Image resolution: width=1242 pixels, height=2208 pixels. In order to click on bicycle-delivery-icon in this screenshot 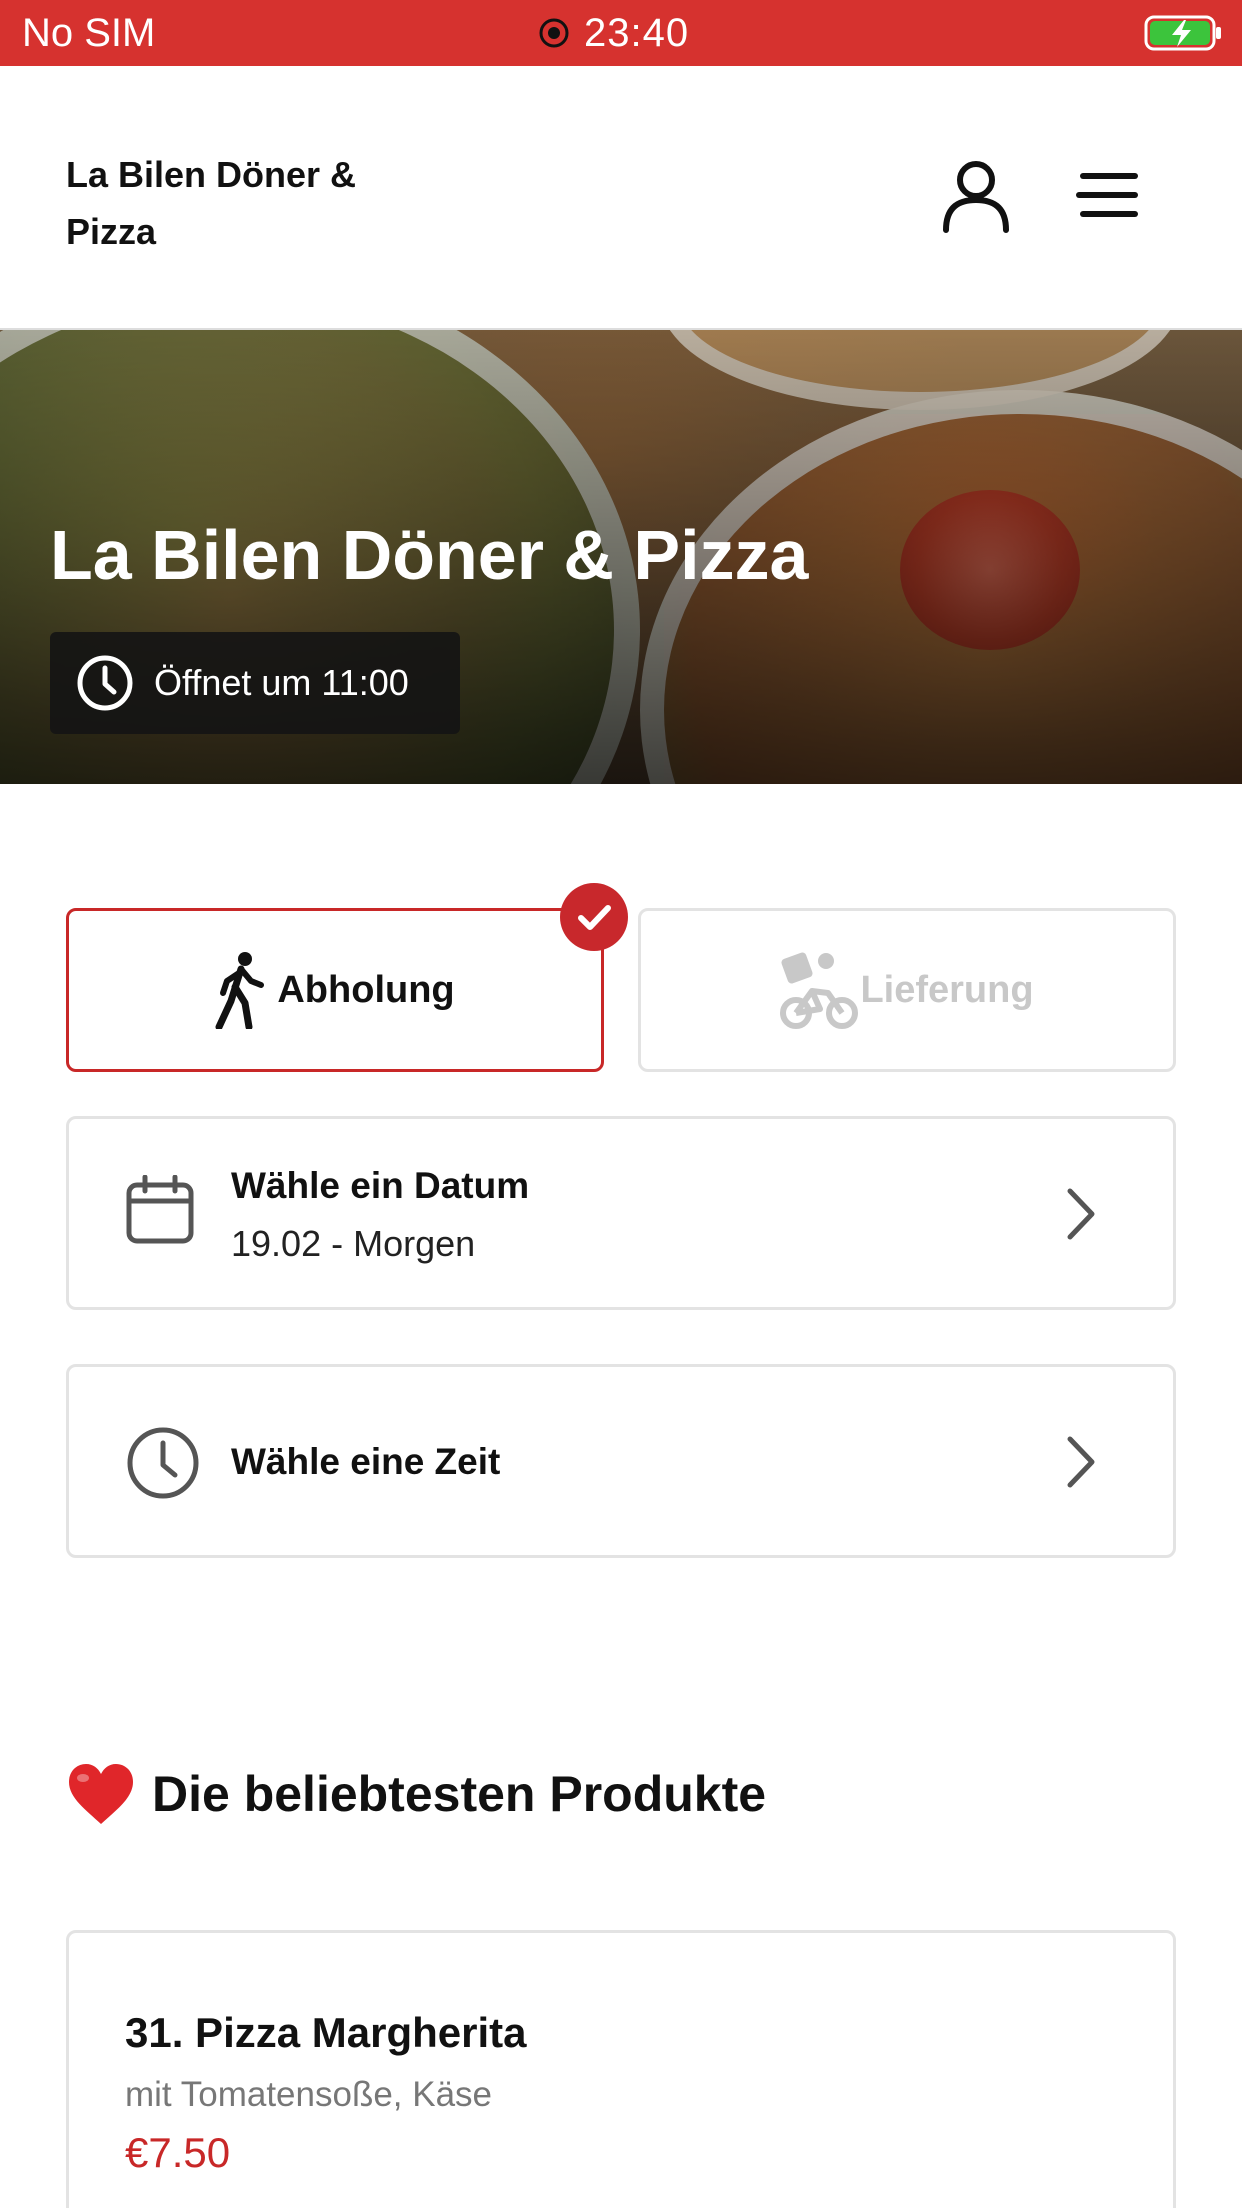, I will do `click(819, 990)`.